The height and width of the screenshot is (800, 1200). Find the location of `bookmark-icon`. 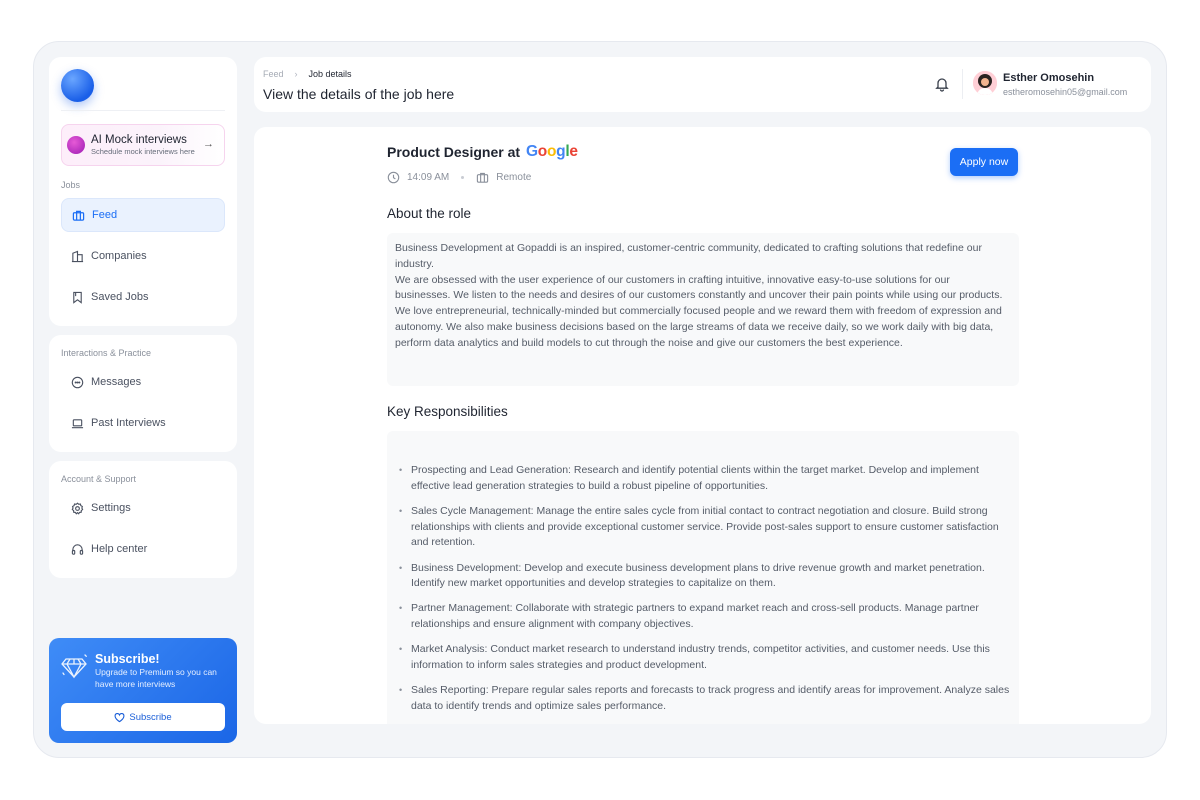

bookmark-icon is located at coordinates (77, 297).